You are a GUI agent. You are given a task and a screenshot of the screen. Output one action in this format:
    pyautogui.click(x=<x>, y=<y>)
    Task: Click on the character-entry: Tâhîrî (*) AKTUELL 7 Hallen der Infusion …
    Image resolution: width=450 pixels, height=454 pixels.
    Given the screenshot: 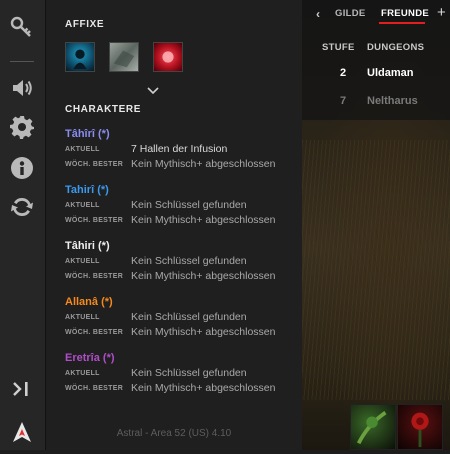 What is the action you would take?
    pyautogui.click(x=182, y=149)
    